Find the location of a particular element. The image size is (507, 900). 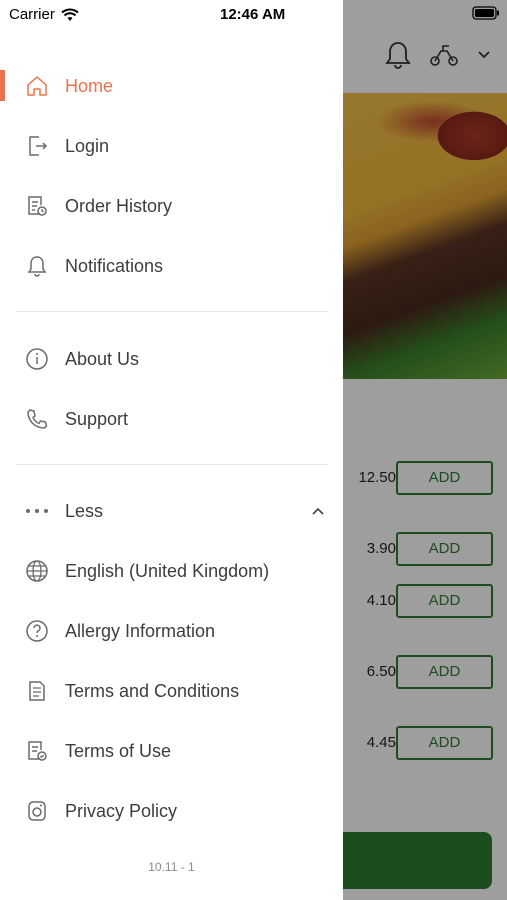

carrier-label: Carrier is located at coordinates (32, 14).